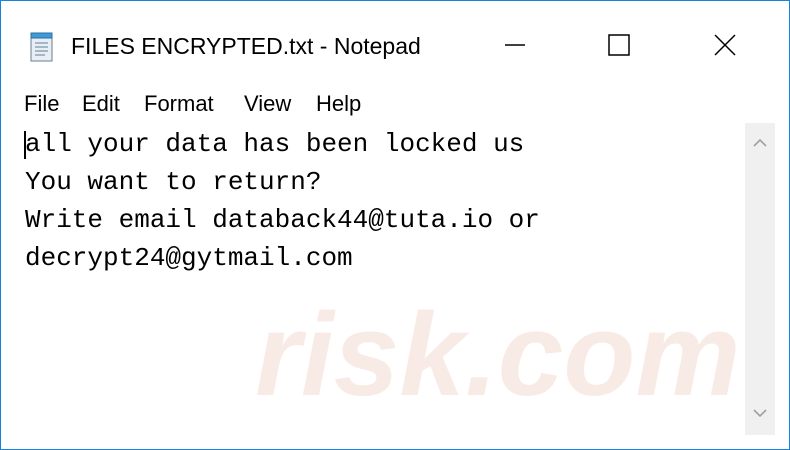  What do you see at coordinates (101, 104) in the screenshot?
I see `menu-edit: Edit` at bounding box center [101, 104].